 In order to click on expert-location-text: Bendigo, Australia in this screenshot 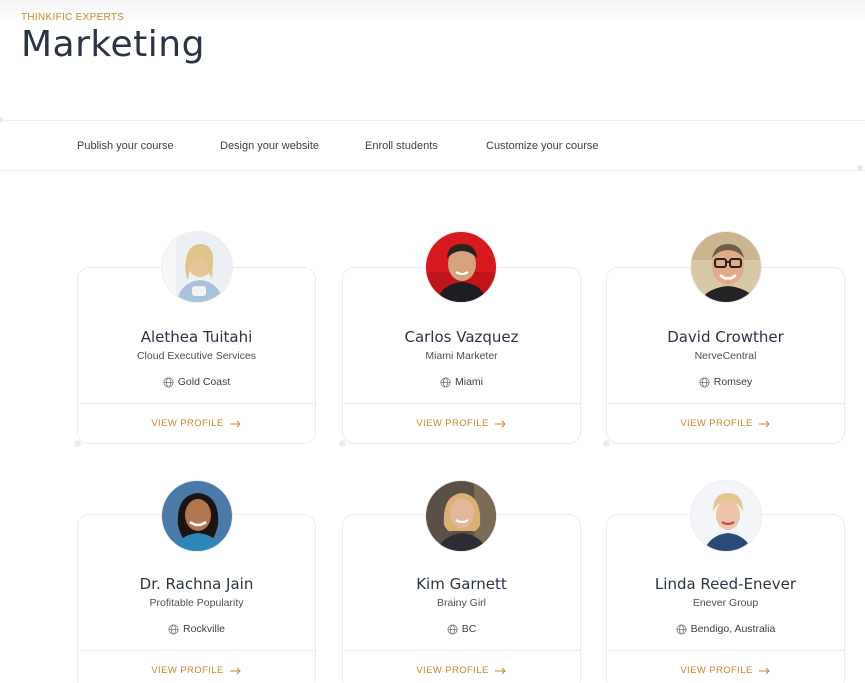, I will do `click(733, 629)`.